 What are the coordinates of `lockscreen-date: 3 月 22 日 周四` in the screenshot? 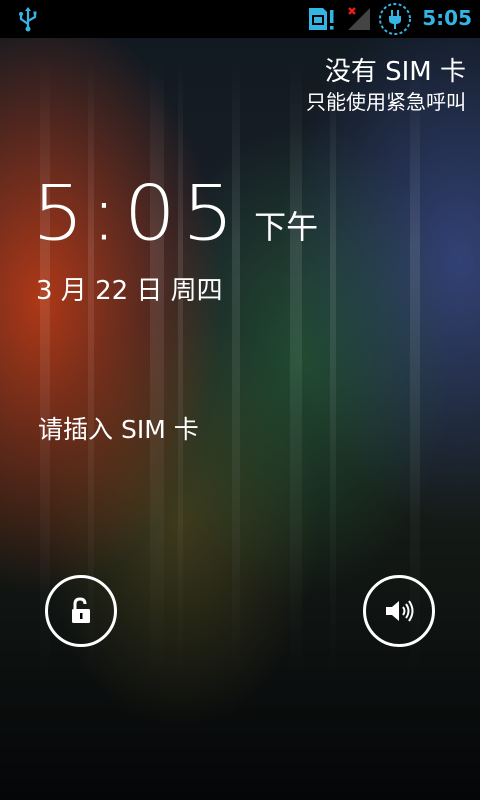 It's located at (129, 291).